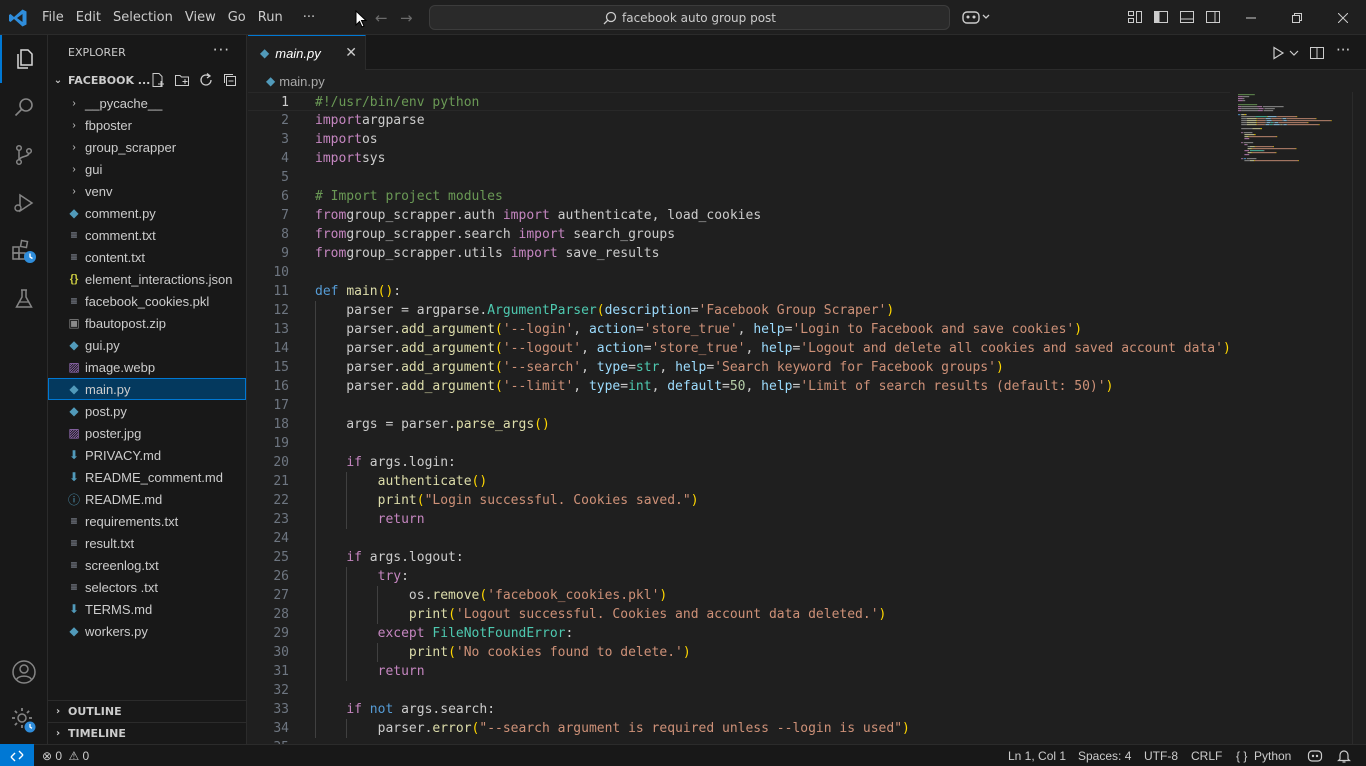 The height and width of the screenshot is (766, 1366). What do you see at coordinates (24, 299) in the screenshot?
I see `activity-testing` at bounding box center [24, 299].